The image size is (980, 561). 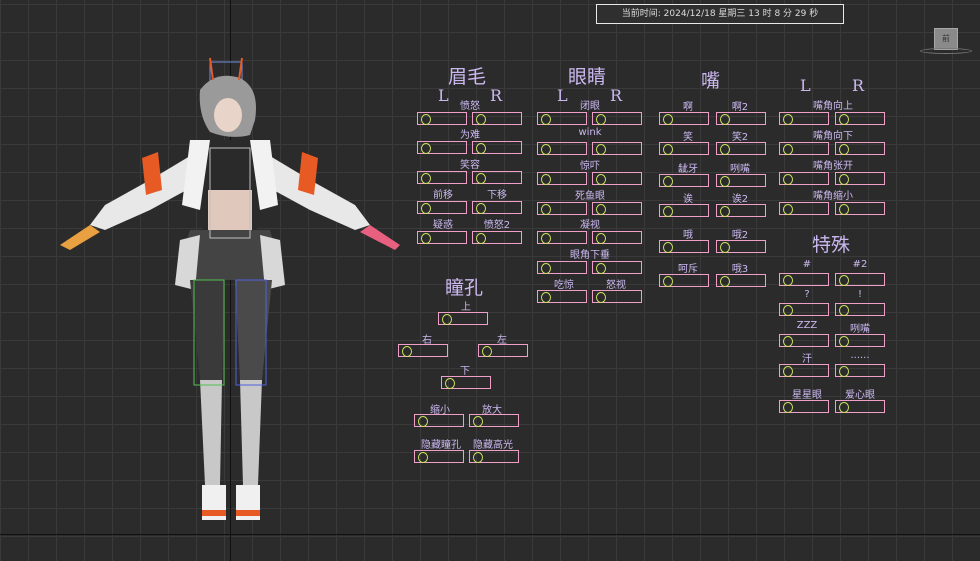 I want to click on special-label: ?, so click(x=807, y=294).